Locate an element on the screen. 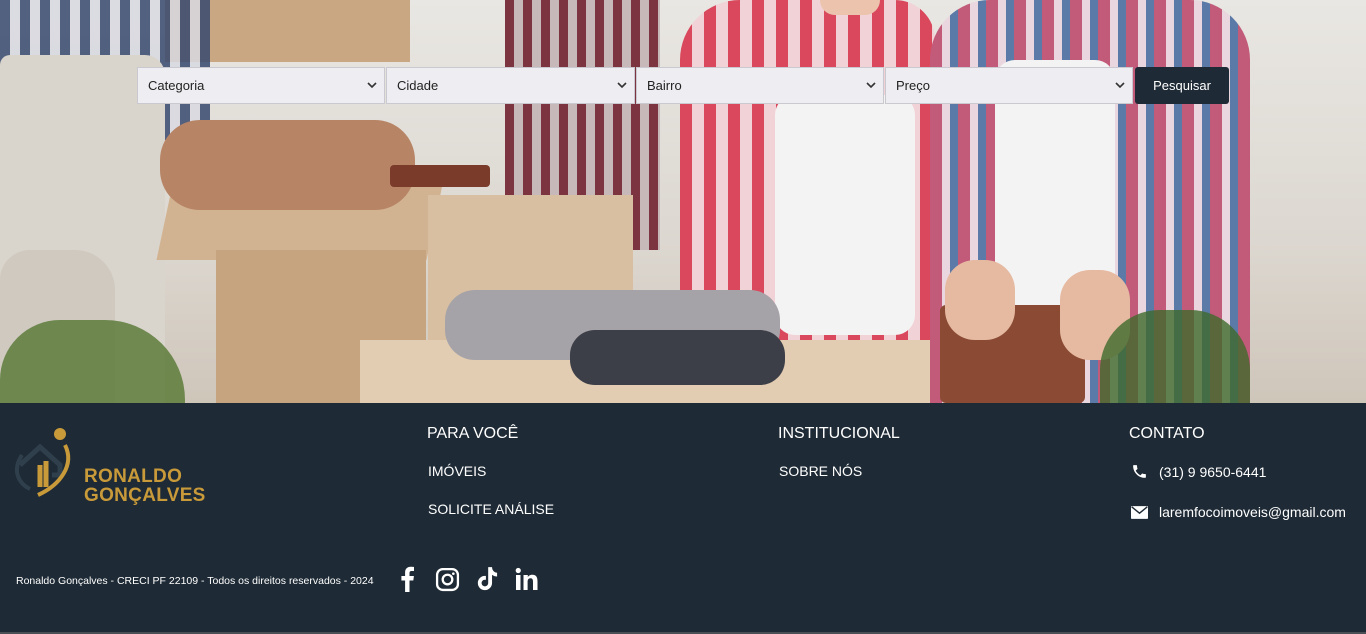  brand-logo: RONALDO GONÇALVES is located at coordinates (110, 465).